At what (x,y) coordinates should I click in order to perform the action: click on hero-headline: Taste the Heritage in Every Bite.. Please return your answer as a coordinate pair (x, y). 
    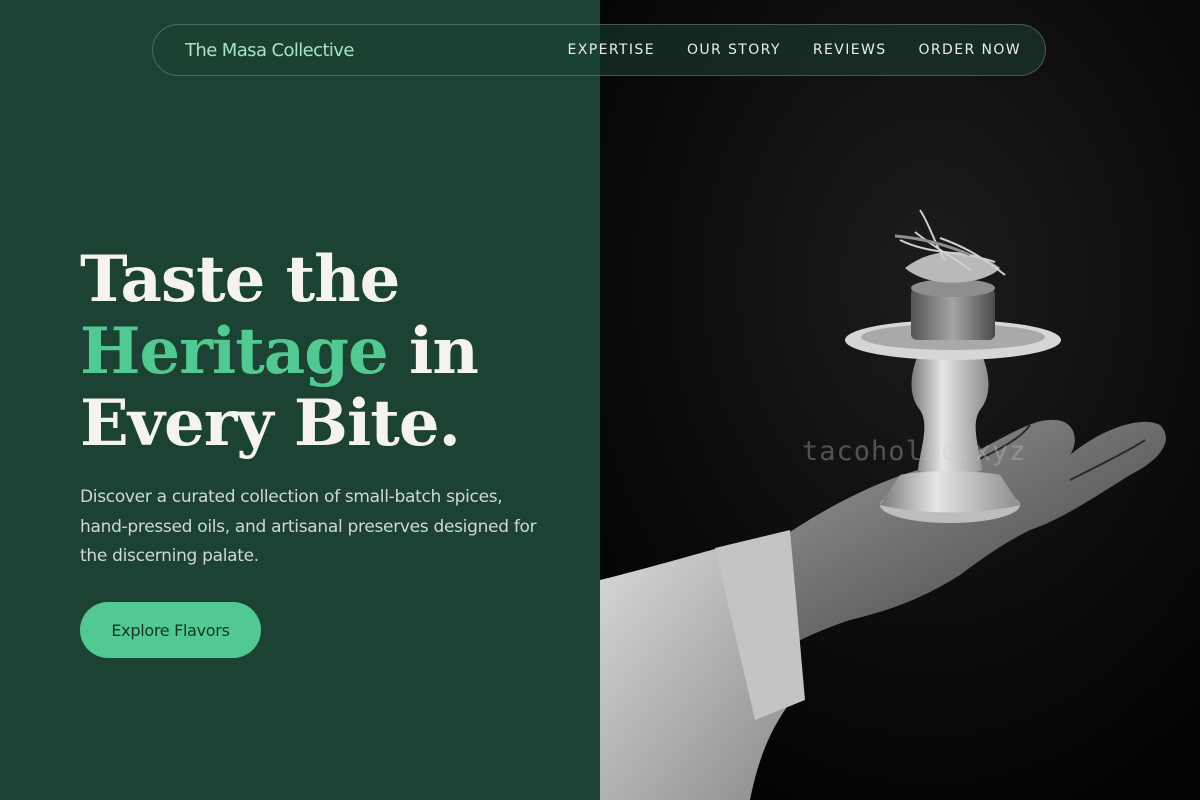
    Looking at the image, I should click on (279, 351).